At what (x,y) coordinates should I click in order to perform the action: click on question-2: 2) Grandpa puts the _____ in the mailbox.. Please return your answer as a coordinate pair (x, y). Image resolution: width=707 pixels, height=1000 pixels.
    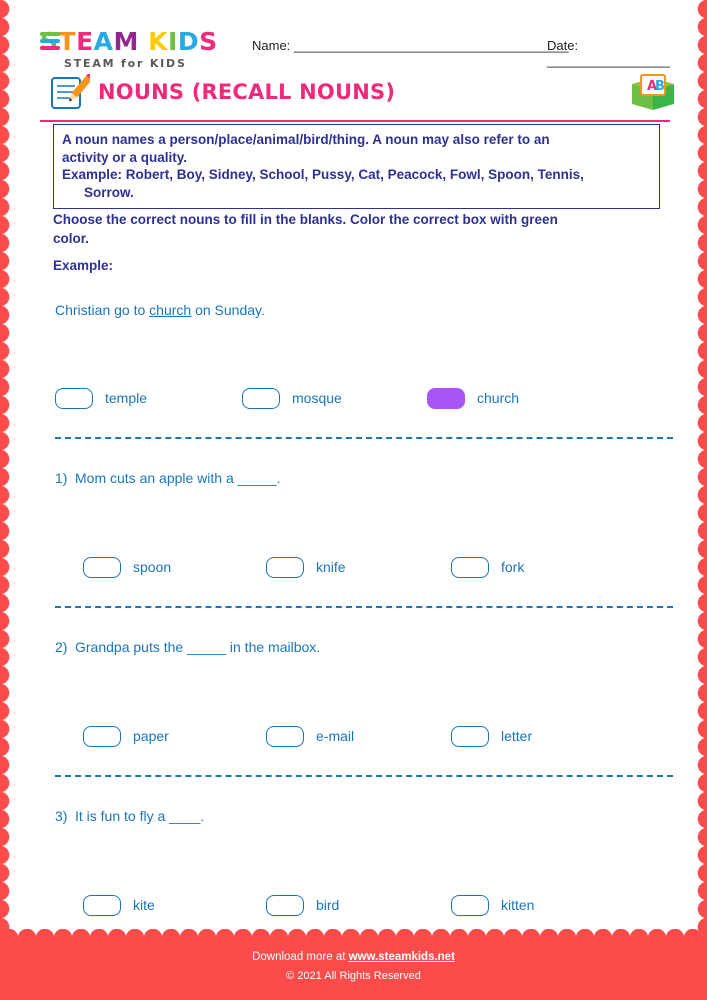
    Looking at the image, I should click on (187, 647).